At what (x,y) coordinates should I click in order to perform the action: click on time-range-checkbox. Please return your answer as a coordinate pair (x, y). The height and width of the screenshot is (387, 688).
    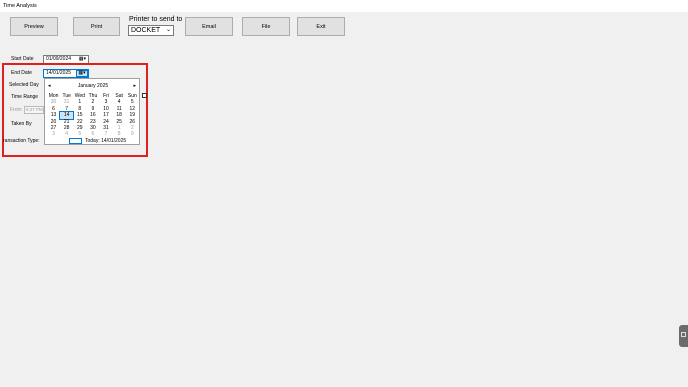
    Looking at the image, I should click on (144, 95).